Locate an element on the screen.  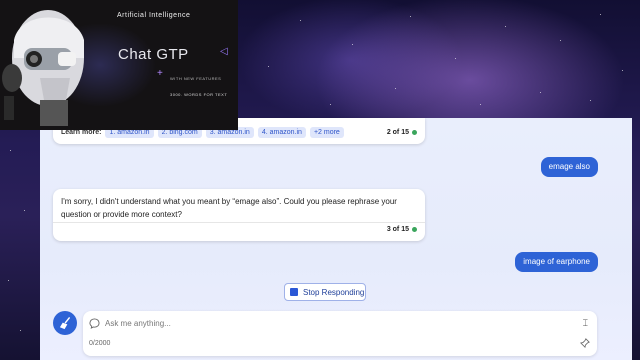
divider is located at coordinates (239, 222).